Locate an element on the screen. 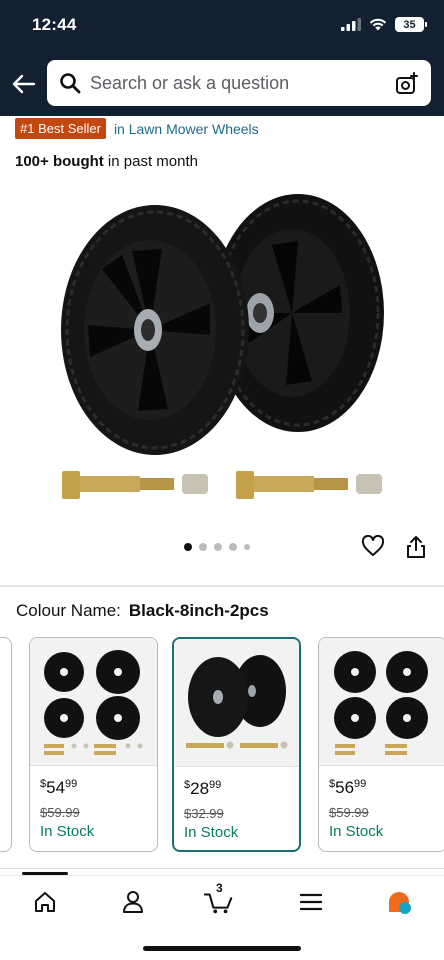 This screenshot has width=444, height=960. nav-account is located at coordinates (133, 902).